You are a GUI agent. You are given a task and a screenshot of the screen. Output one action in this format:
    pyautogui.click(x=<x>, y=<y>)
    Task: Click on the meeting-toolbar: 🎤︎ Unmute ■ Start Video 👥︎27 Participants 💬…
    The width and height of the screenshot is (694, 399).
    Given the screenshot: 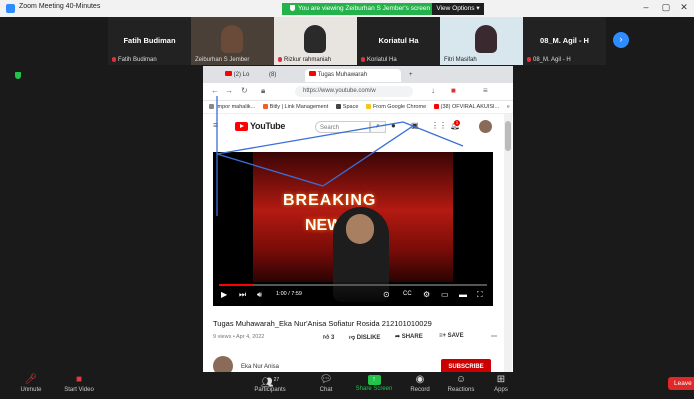 What is the action you would take?
    pyautogui.click(x=347, y=385)
    